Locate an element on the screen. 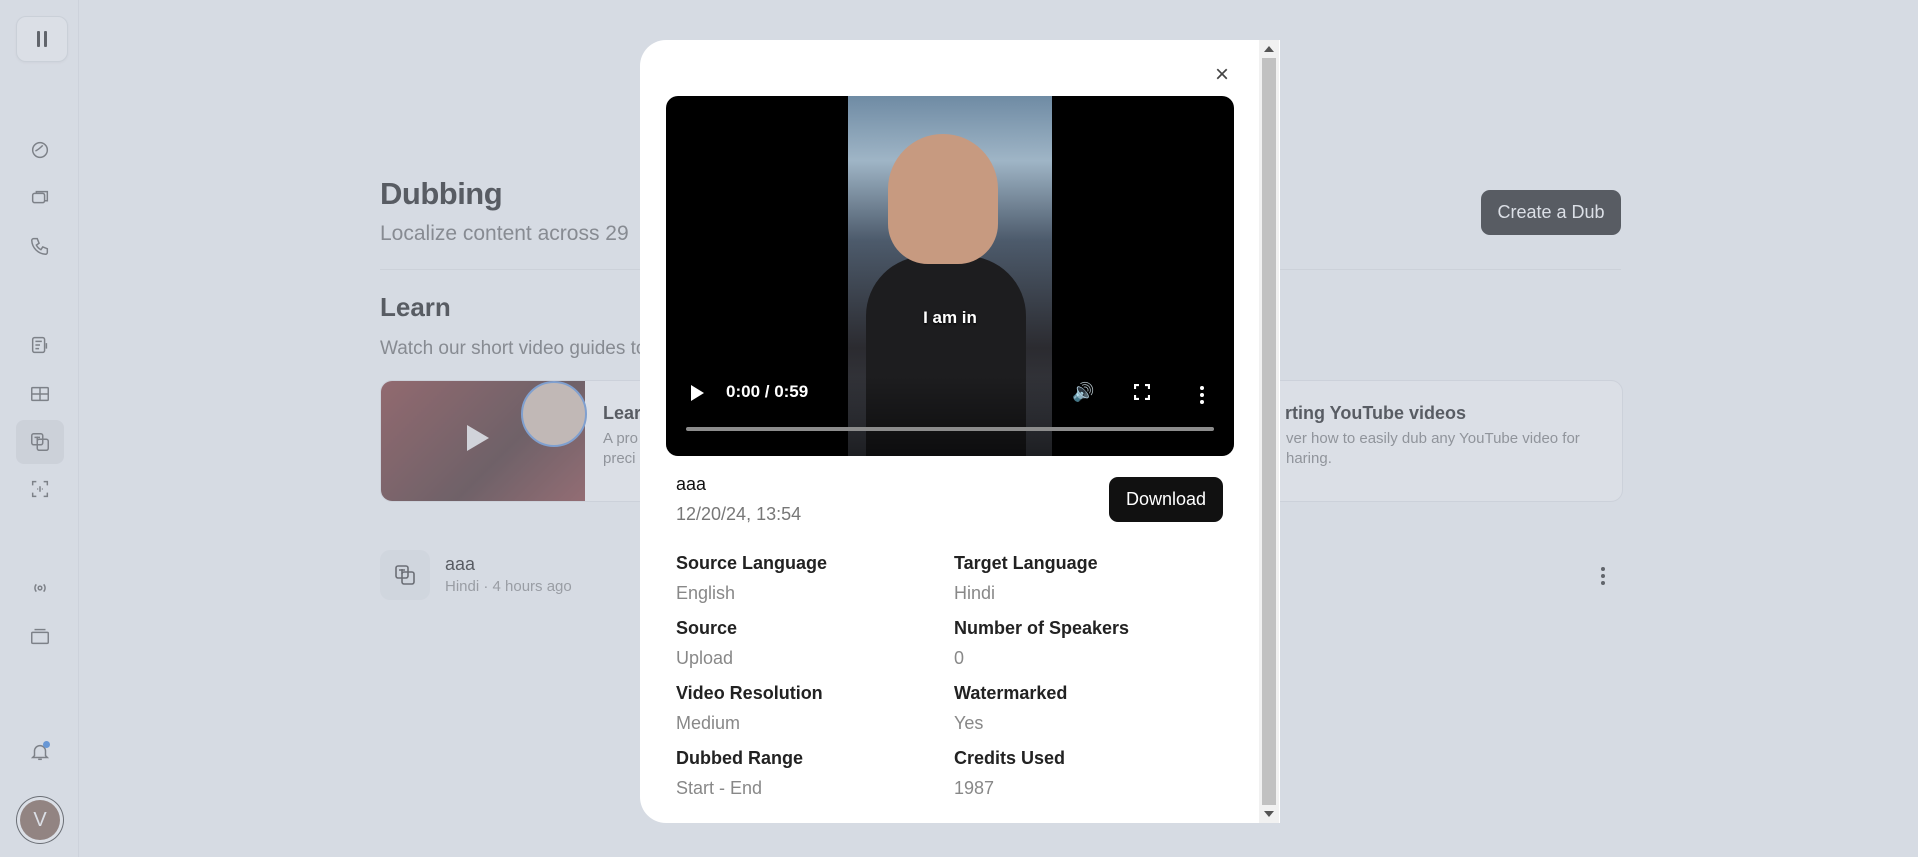  close-icon: × is located at coordinates (1222, 75).